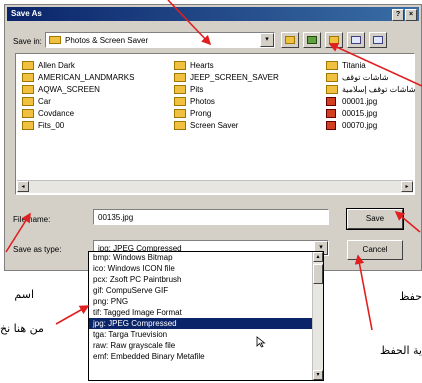  What do you see at coordinates (189, 23) in the screenshot?
I see `arrow-to-save-in` at bounding box center [189, 23].